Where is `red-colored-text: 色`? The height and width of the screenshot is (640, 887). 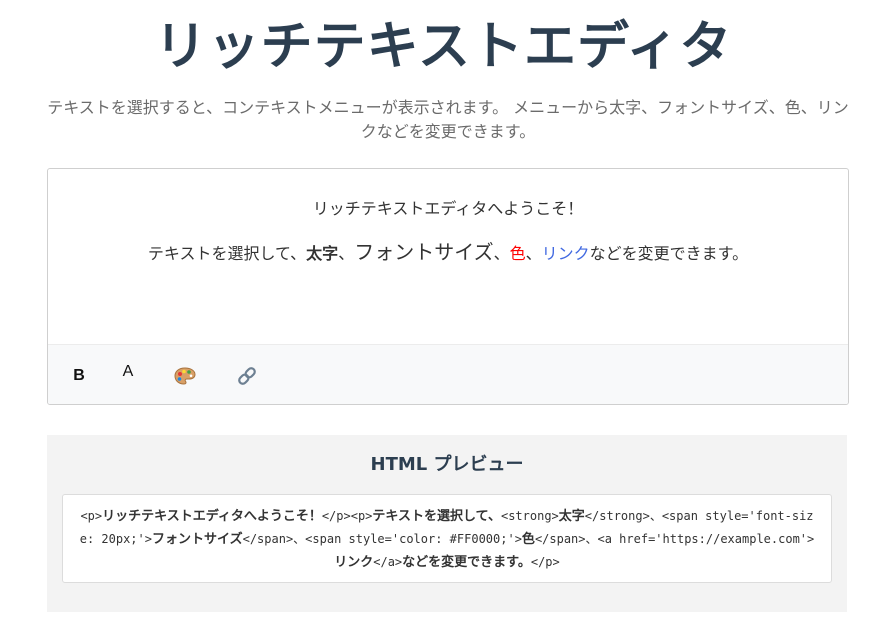 red-colored-text: 色 is located at coordinates (517, 253).